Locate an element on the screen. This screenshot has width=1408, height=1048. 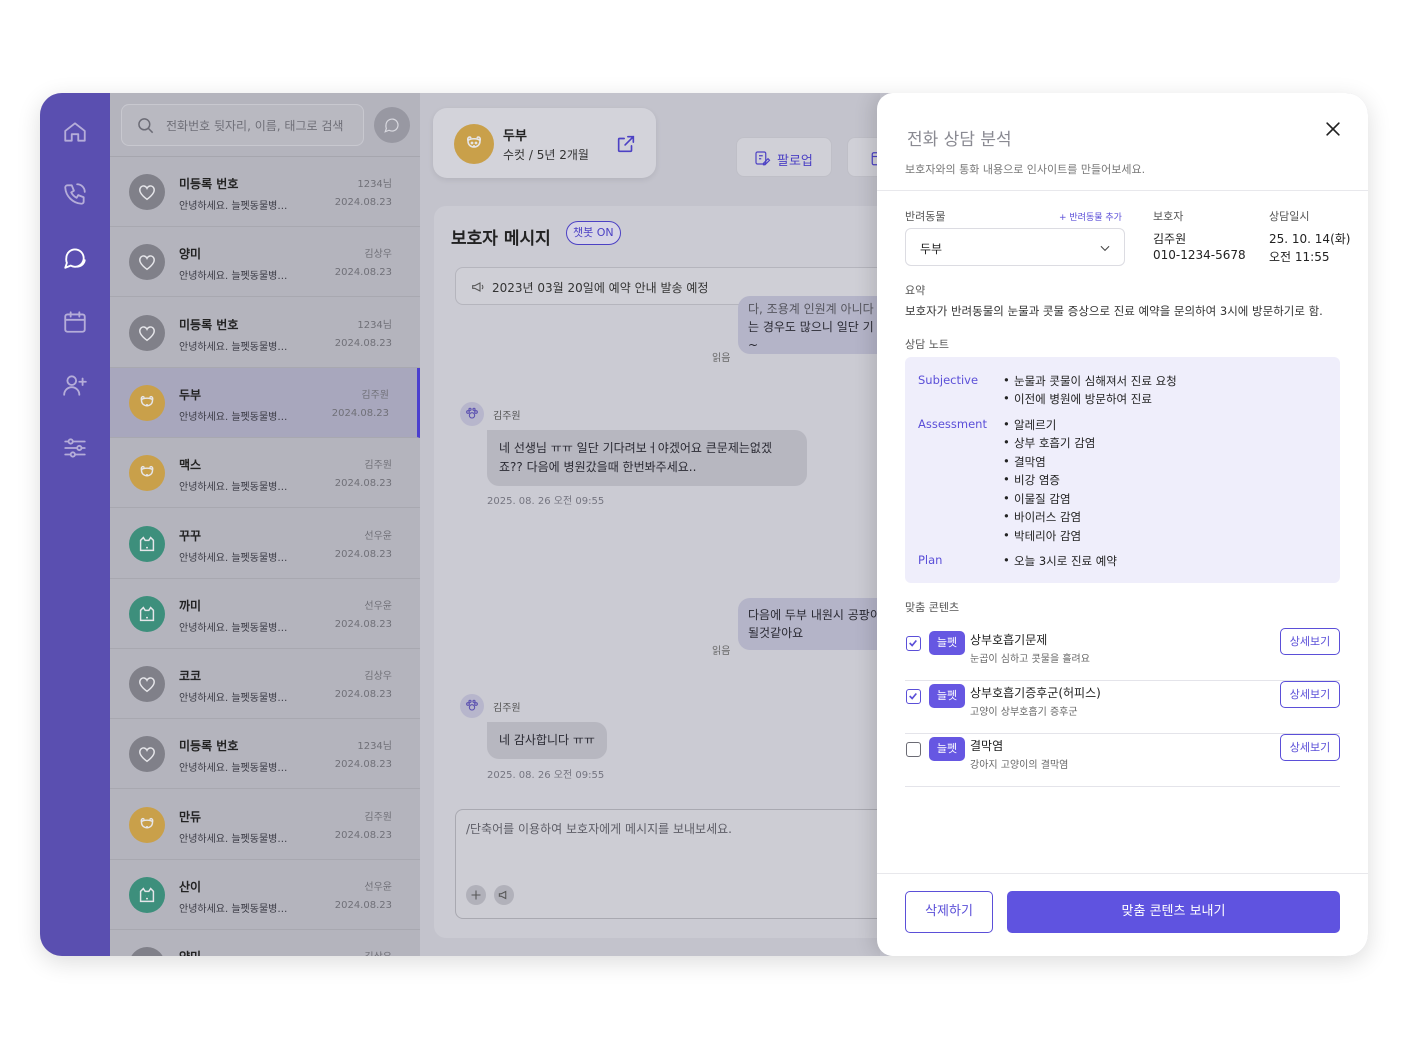
chat-icon is located at coordinates (75, 258).